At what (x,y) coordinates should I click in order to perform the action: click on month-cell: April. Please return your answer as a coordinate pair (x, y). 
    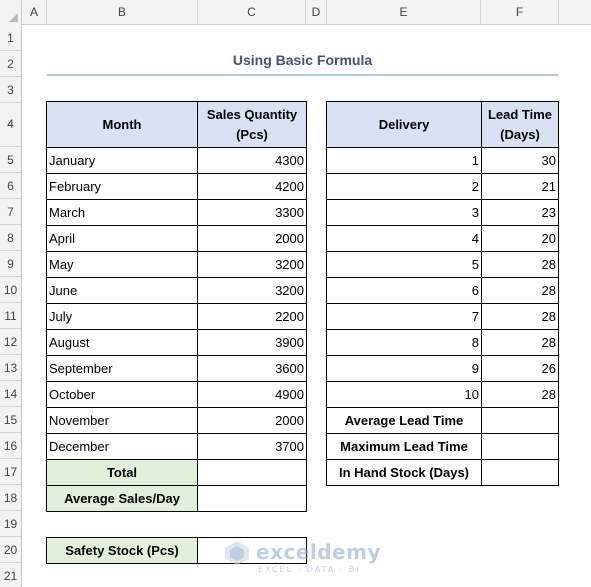
    Looking at the image, I should click on (122, 238).